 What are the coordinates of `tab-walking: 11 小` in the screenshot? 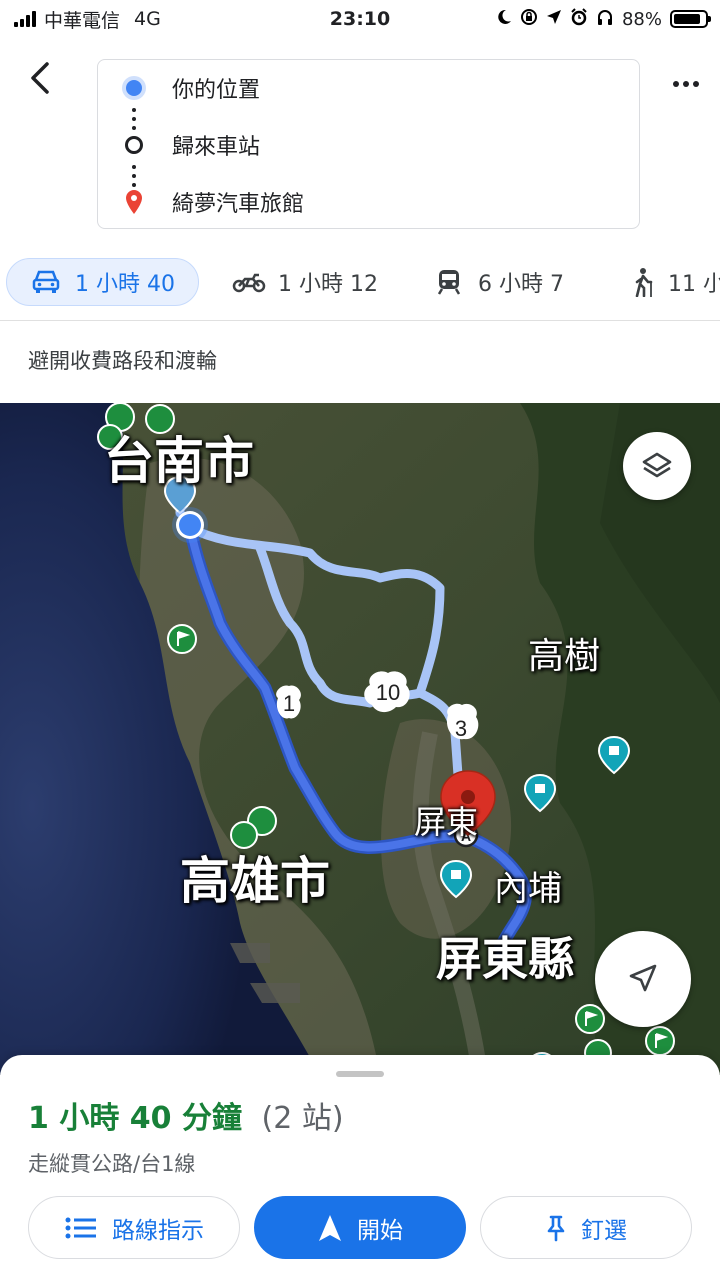 It's located at (673, 282).